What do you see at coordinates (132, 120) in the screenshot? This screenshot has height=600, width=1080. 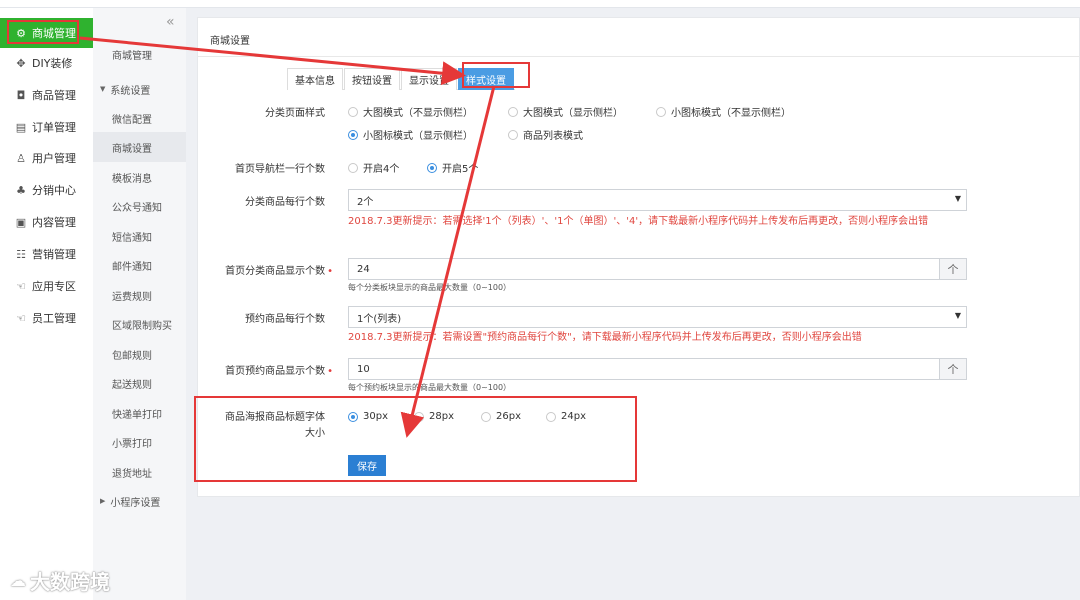 I see `subnav-label: 微信配置` at bounding box center [132, 120].